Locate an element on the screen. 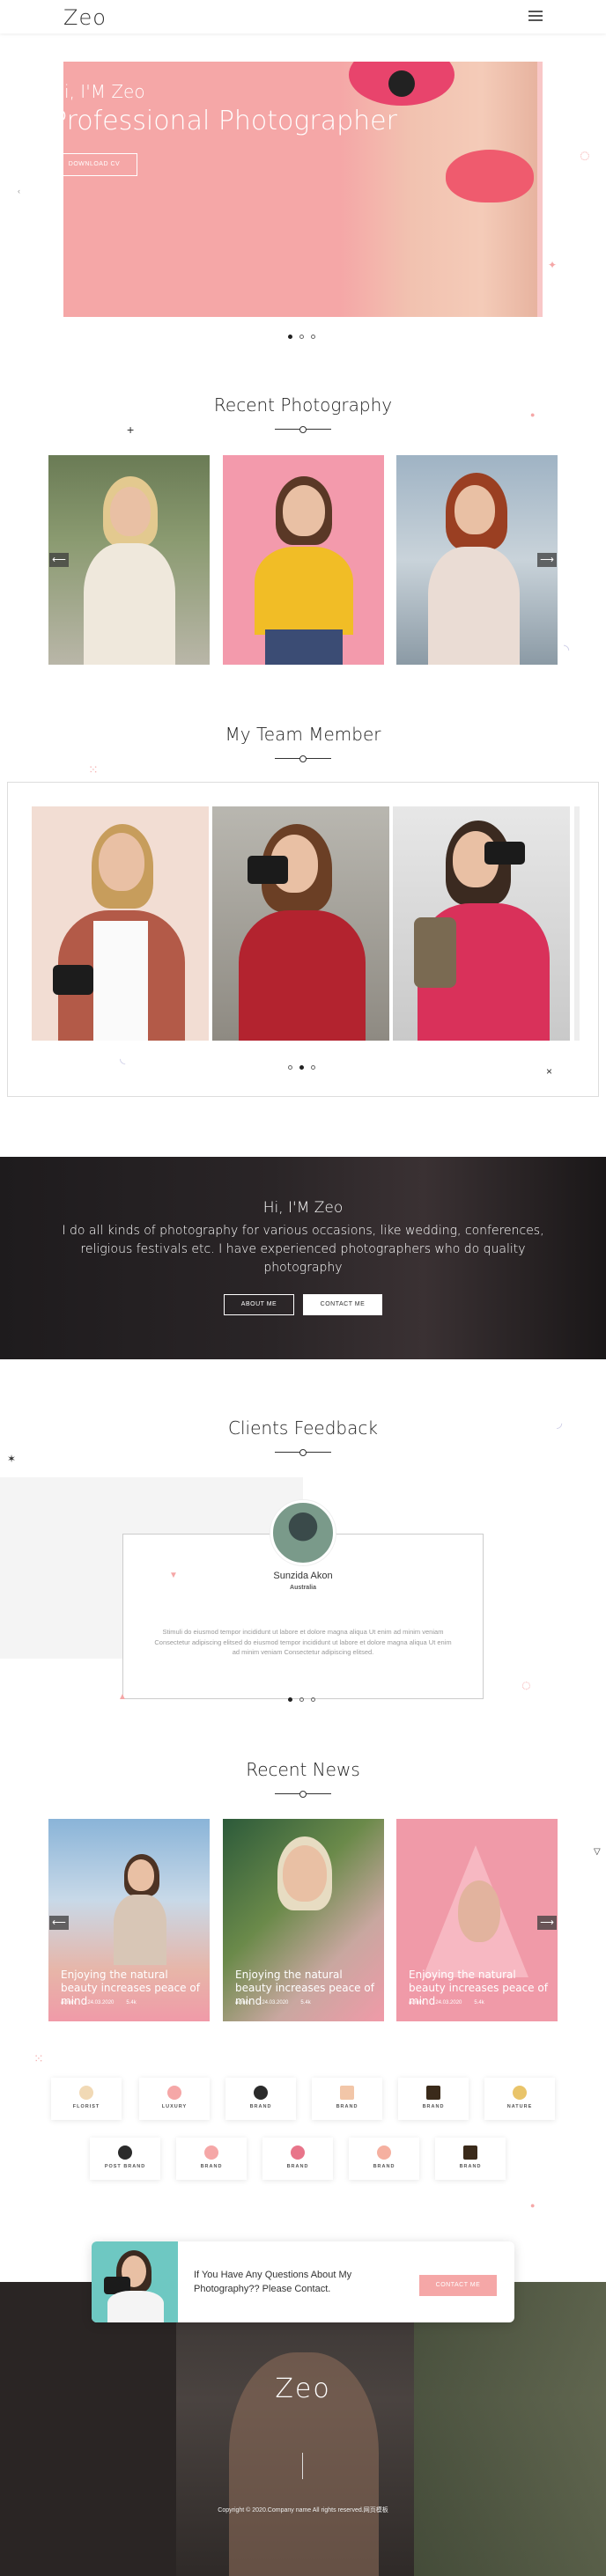 This screenshot has height=2576, width=606. triangle-icon: ▲ is located at coordinates (122, 1697).